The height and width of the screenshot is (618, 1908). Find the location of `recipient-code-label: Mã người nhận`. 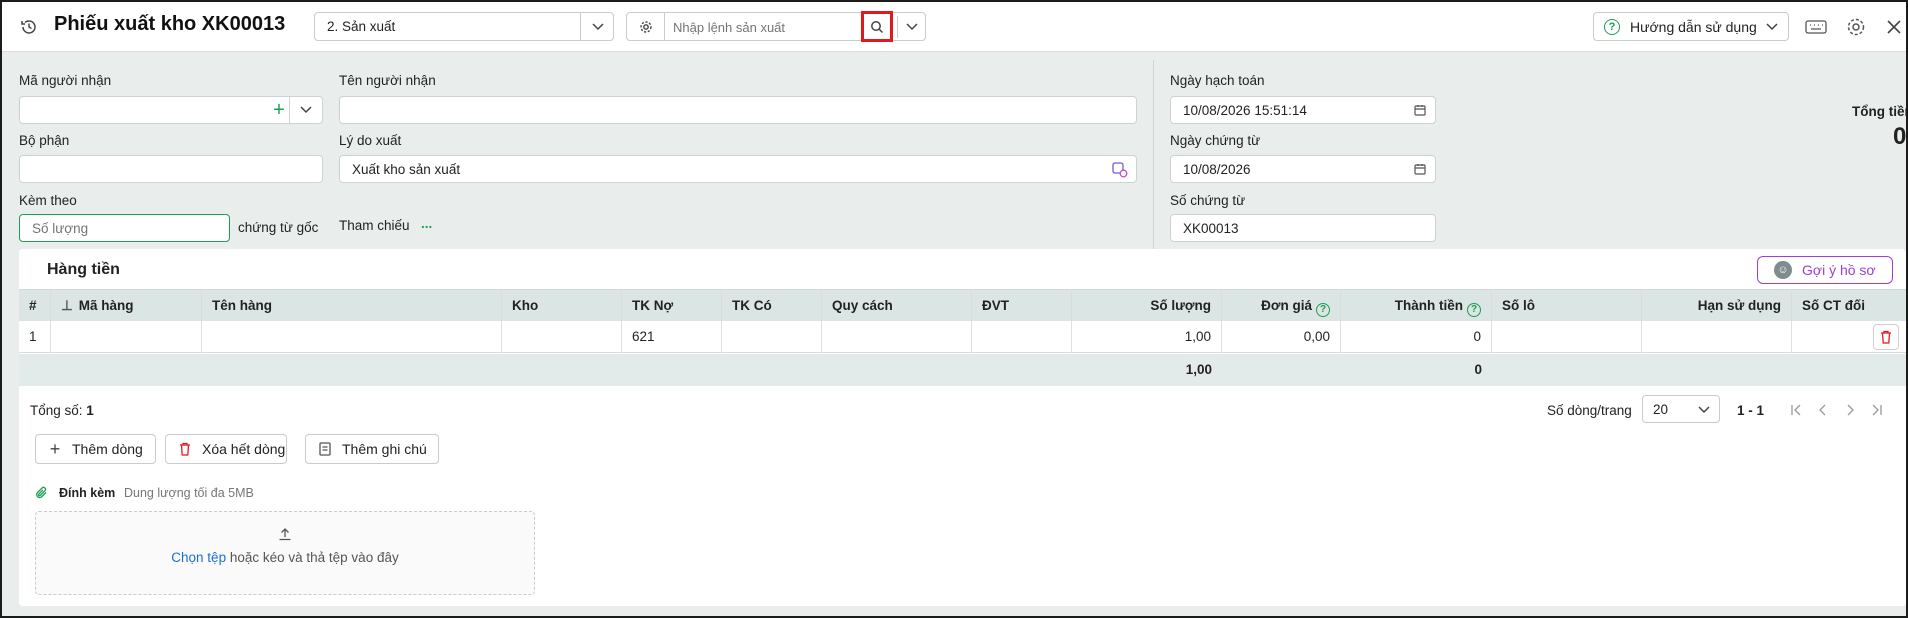

recipient-code-label: Mã người nhận is located at coordinates (65, 80).